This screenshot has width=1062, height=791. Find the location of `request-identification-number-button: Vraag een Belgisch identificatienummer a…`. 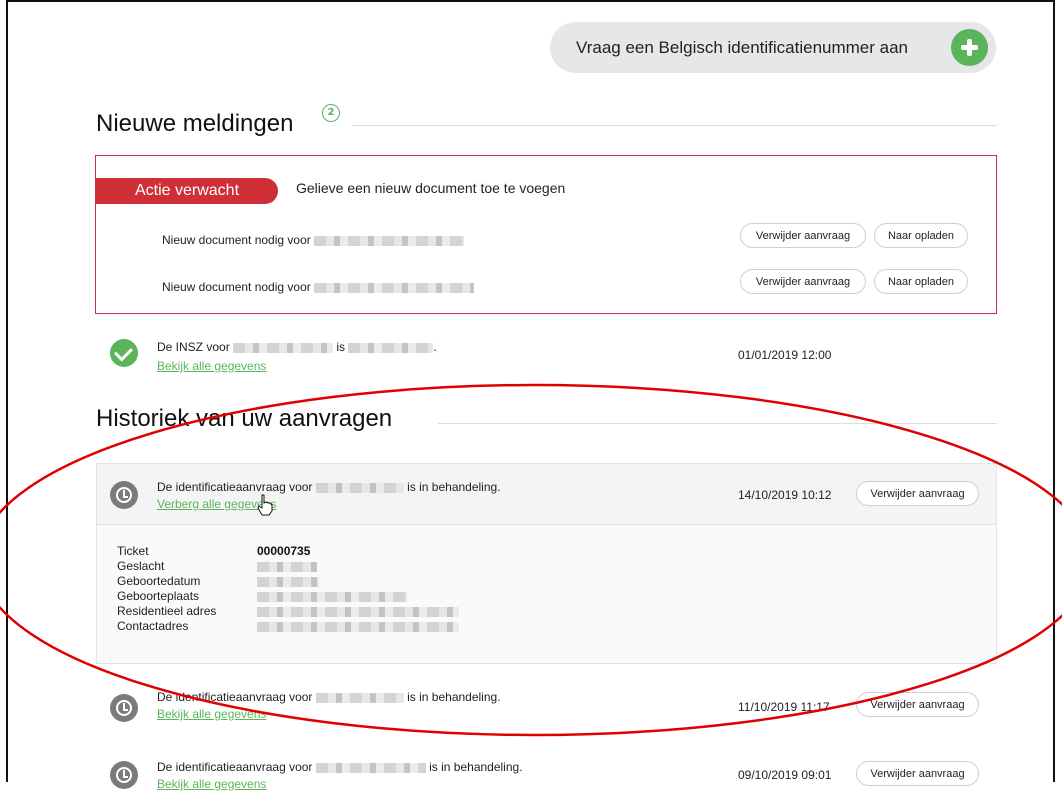

request-identification-number-button: Vraag een Belgisch identificatienummer a… is located at coordinates (773, 47).